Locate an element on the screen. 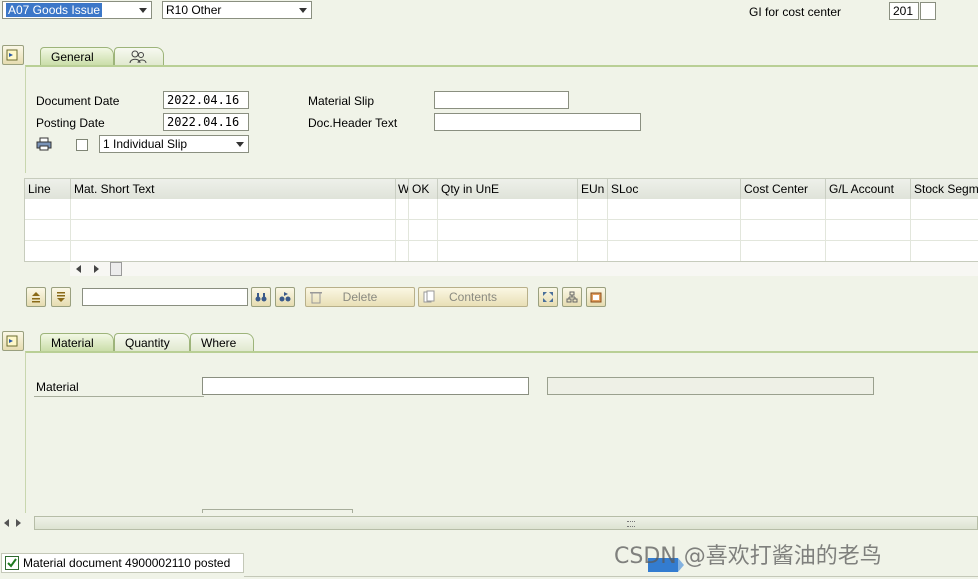  column-header-line: Line is located at coordinates (48, 189).